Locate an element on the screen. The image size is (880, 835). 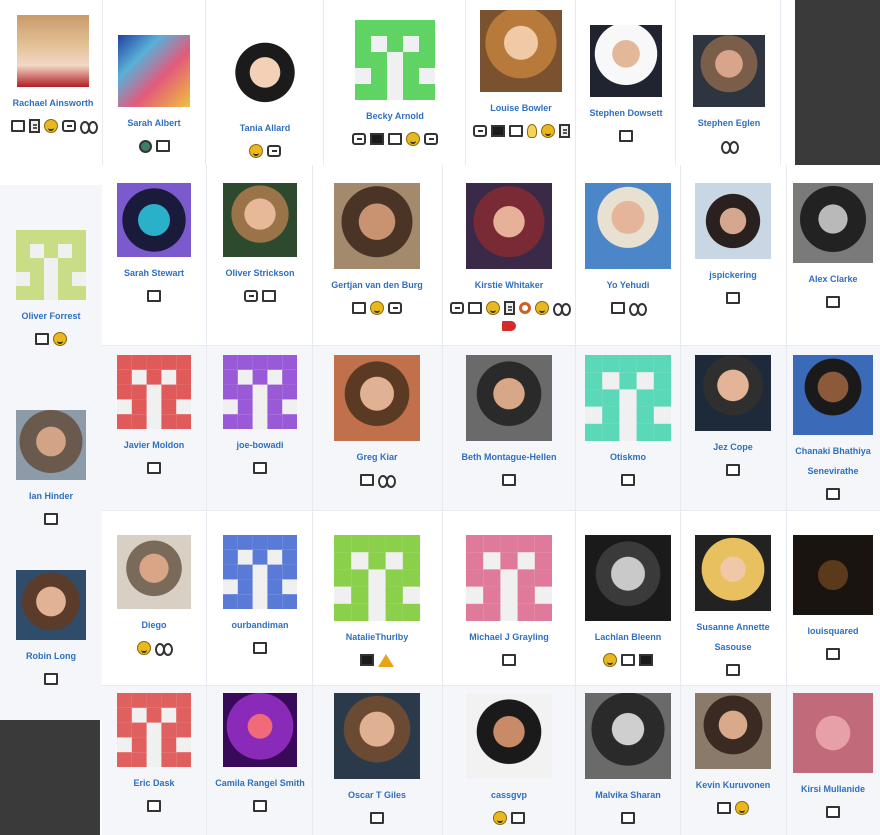
contributor-name-link: Greg Kiar is located at coordinates (377, 457).